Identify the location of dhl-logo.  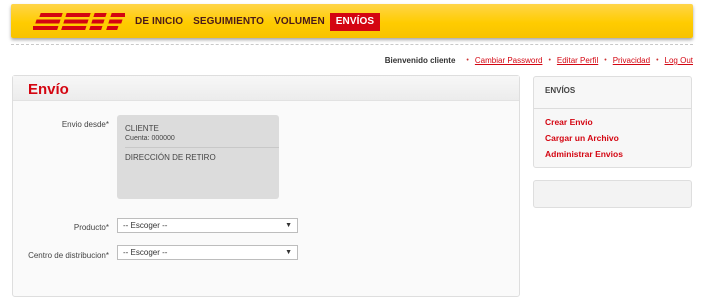
(79, 21).